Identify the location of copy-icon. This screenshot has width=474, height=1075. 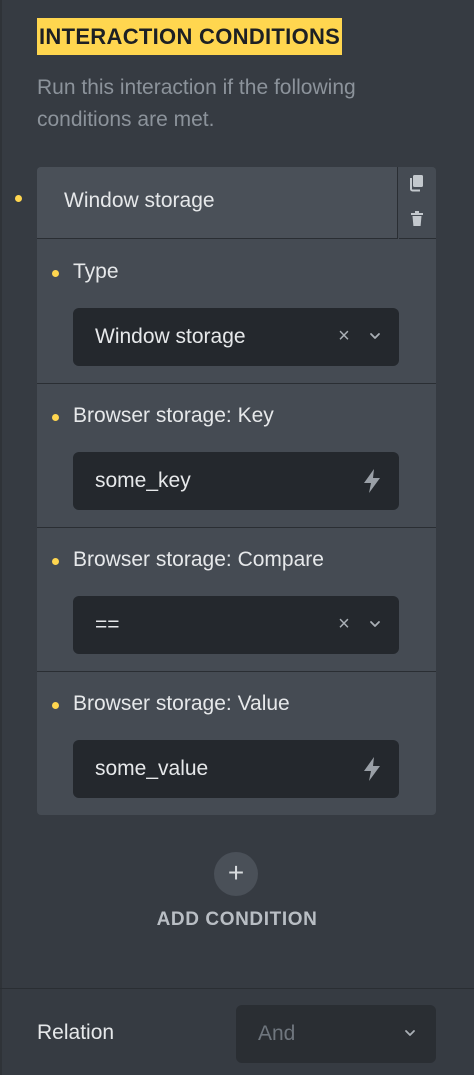
(417, 183).